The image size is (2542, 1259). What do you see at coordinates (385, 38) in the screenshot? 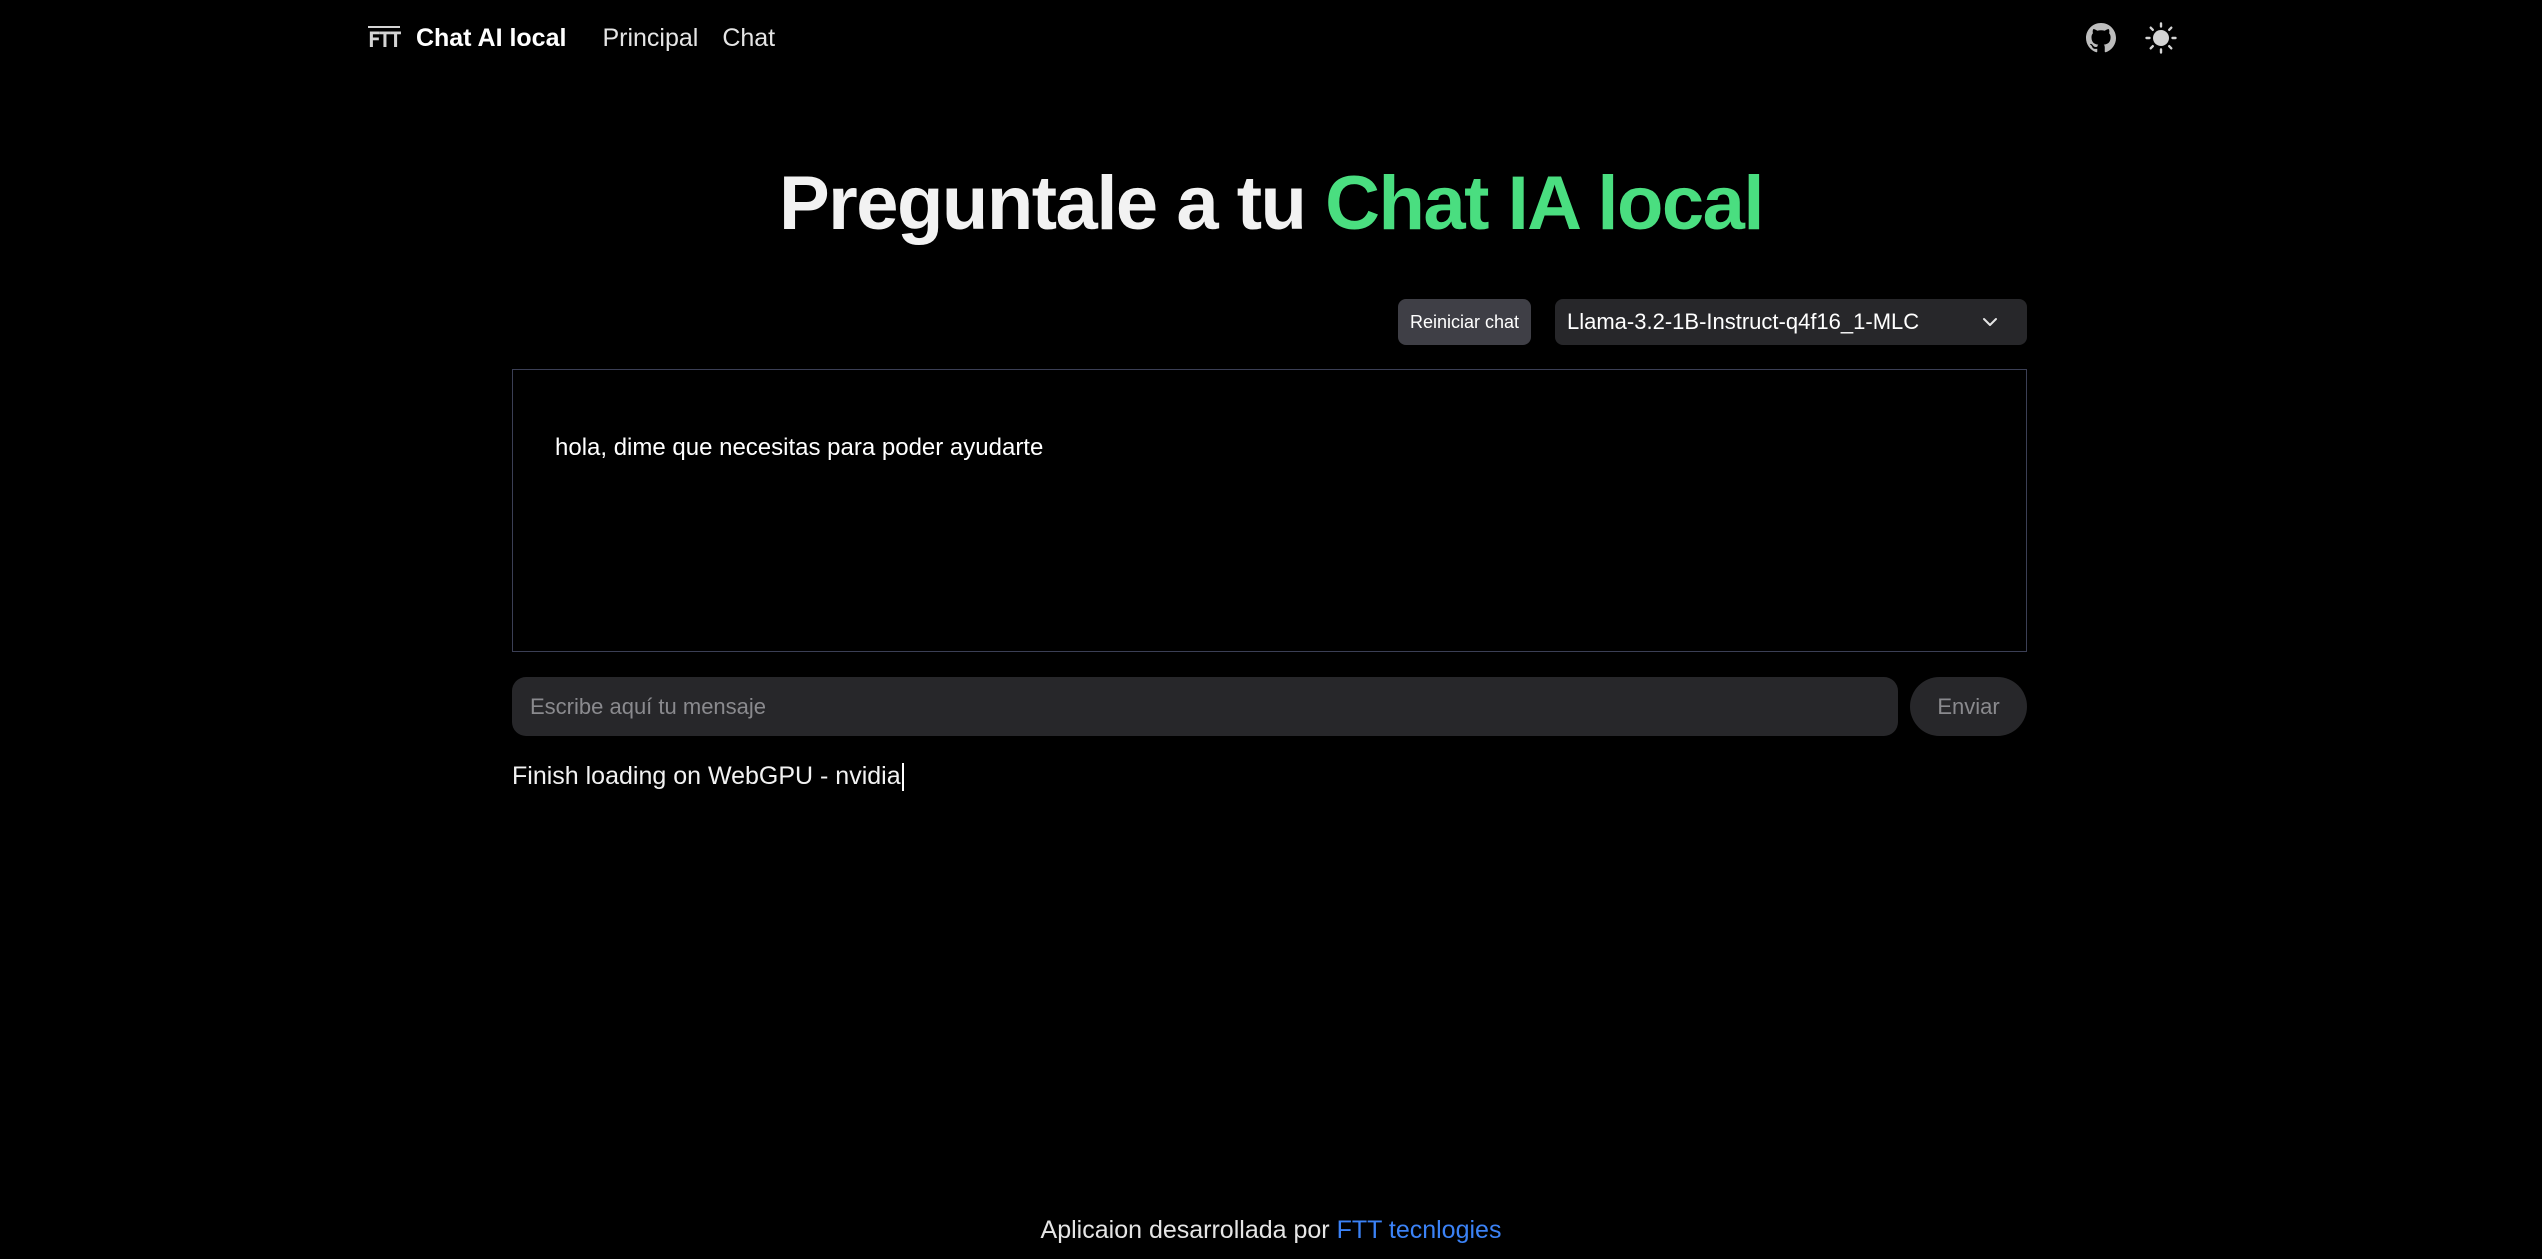
I see `brand-logo: FTT` at bounding box center [385, 38].